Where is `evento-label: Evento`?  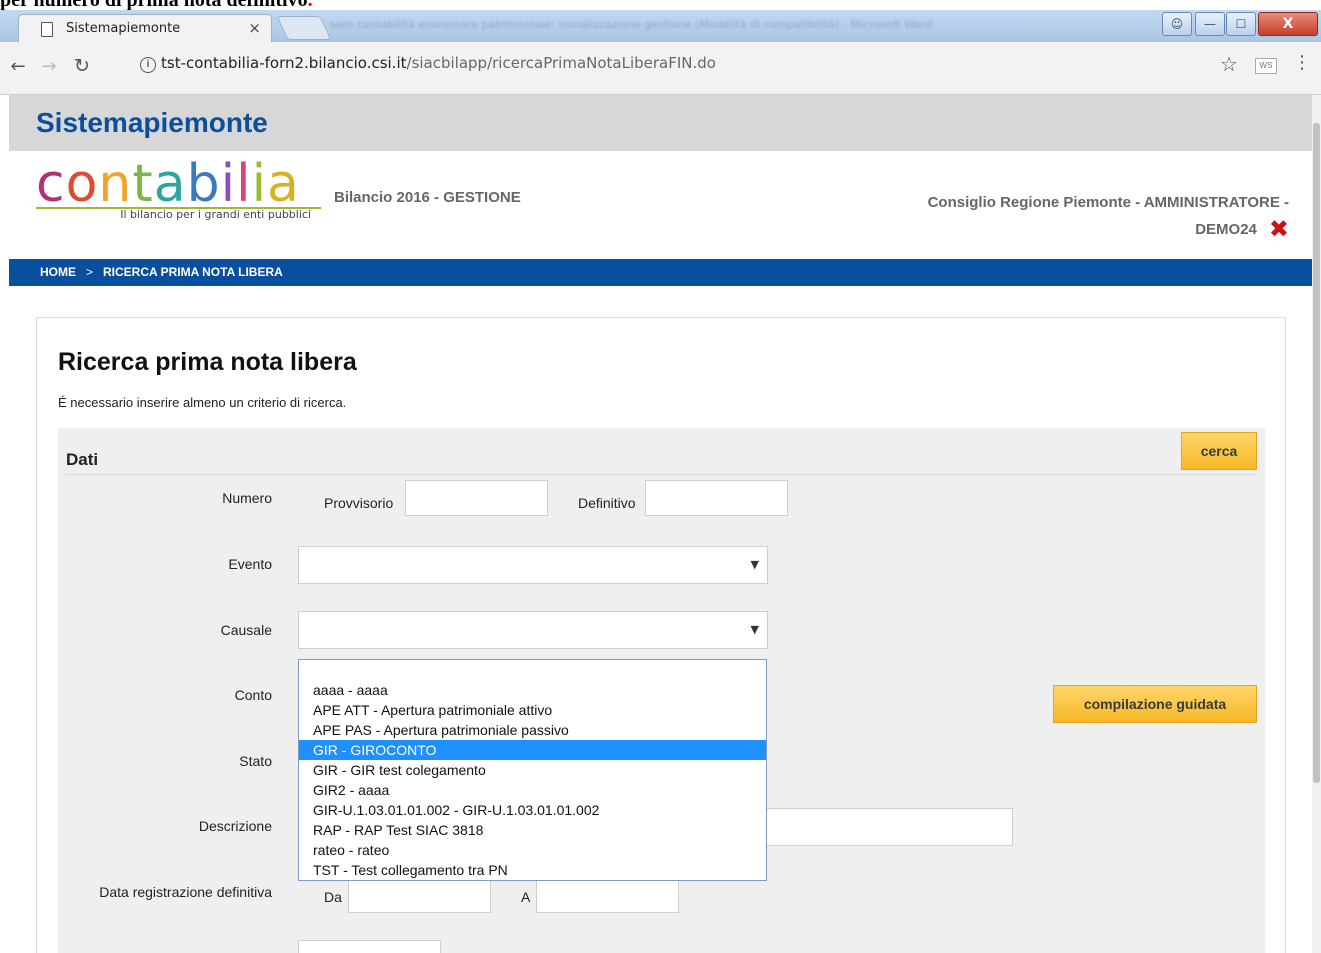 evento-label: Evento is located at coordinates (250, 564).